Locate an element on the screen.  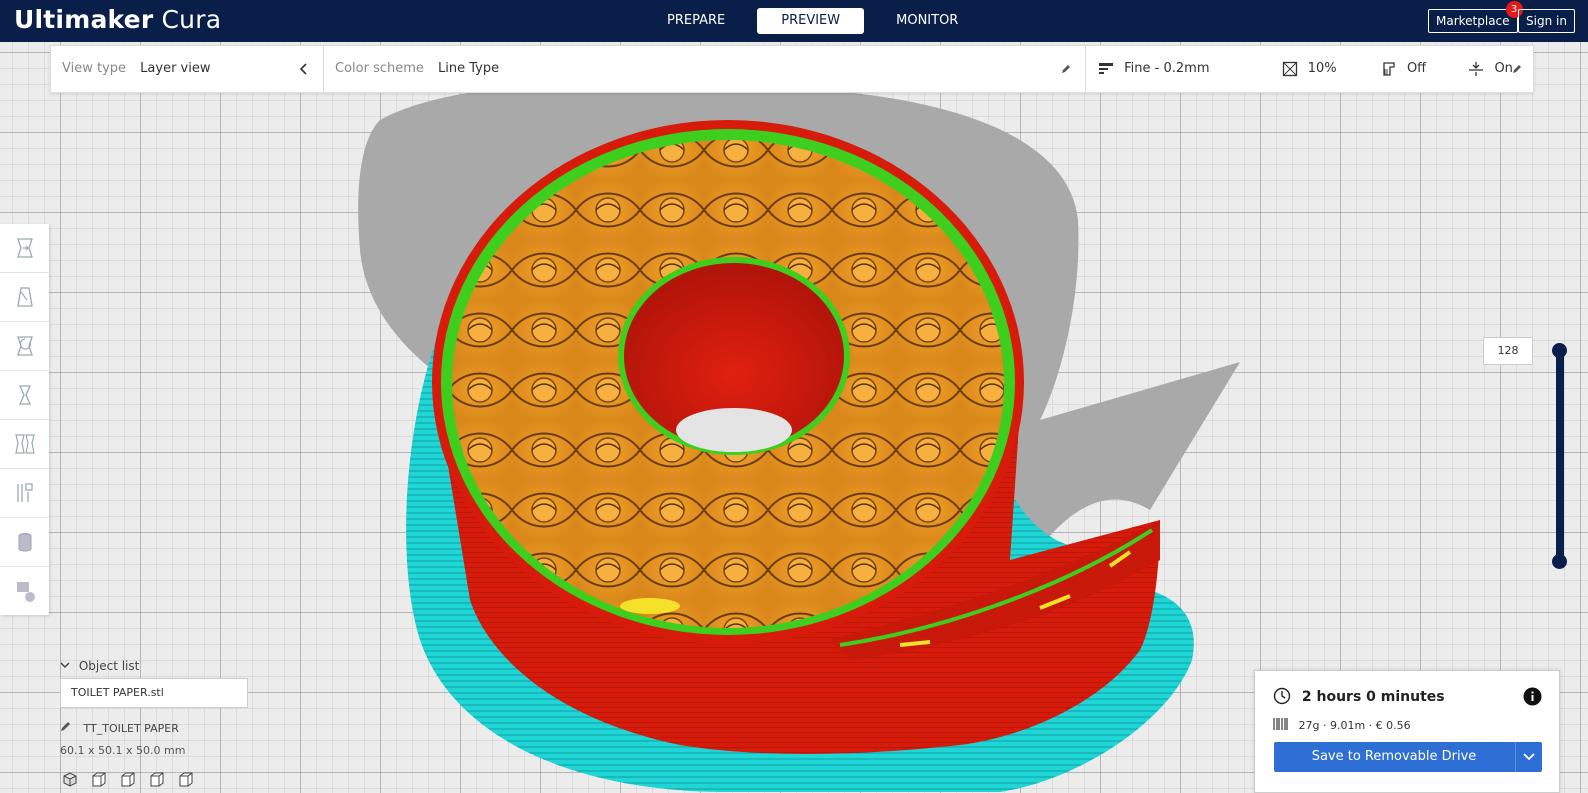
object-list-header: Object list is located at coordinates (109, 666).